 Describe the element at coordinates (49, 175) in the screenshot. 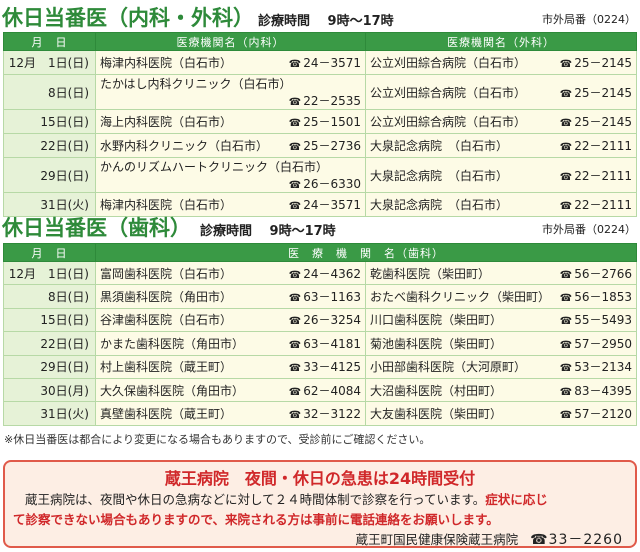

I see `row-date: 29日(日)` at that location.